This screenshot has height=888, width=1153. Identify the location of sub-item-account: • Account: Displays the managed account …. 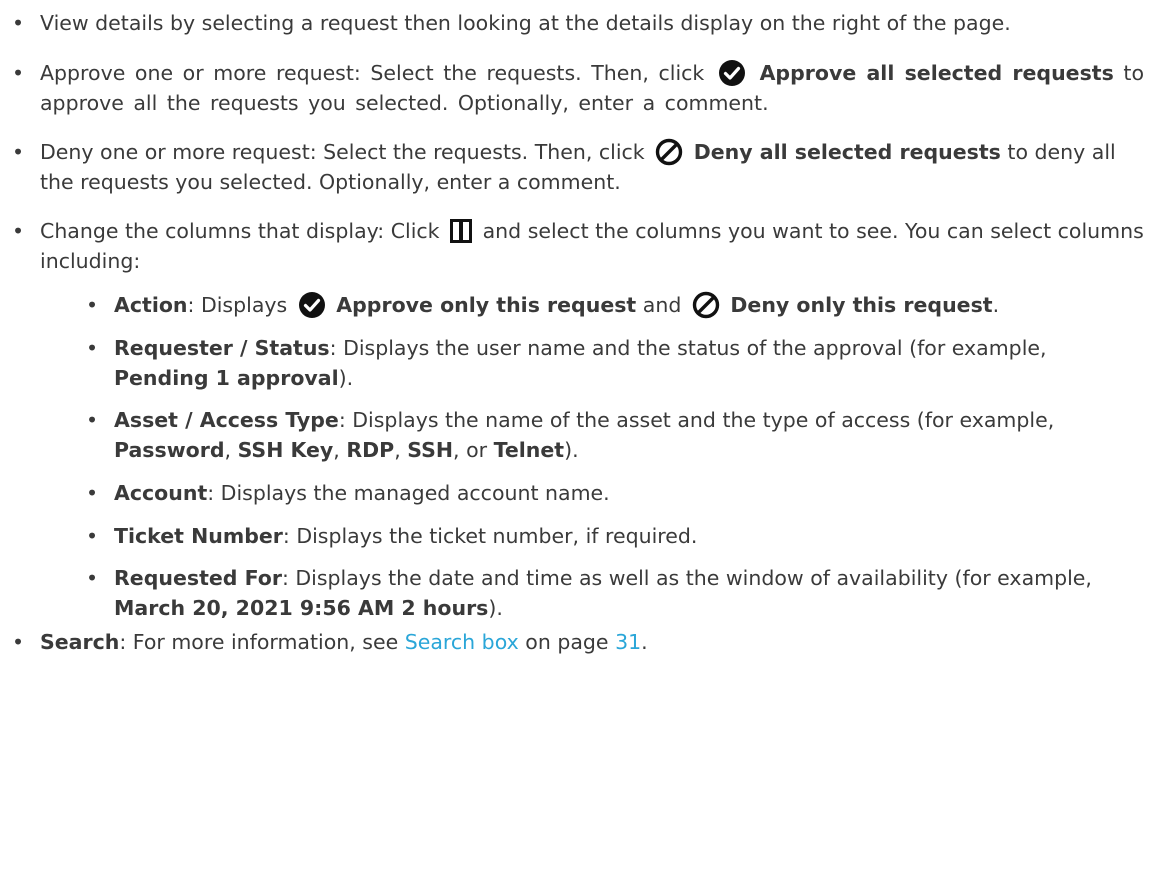
(615, 493).